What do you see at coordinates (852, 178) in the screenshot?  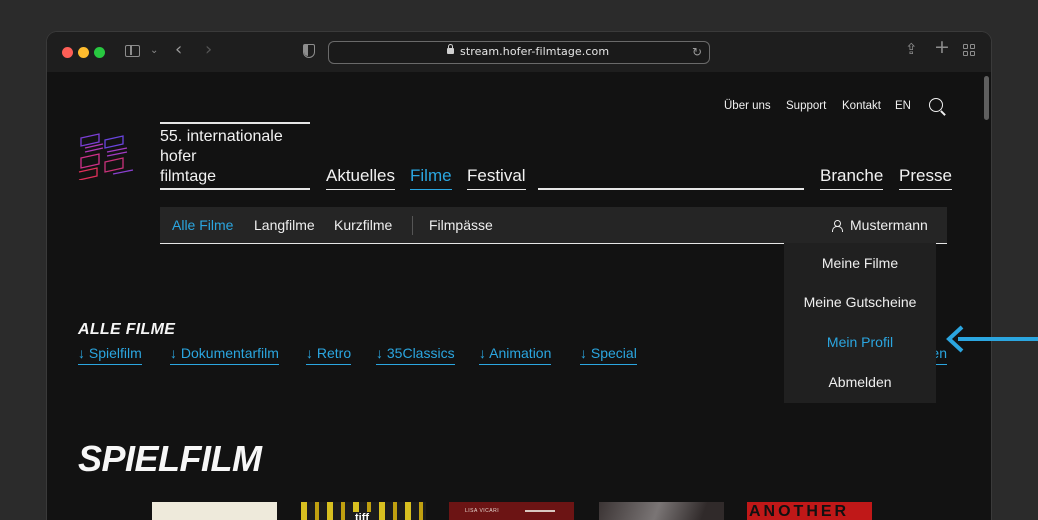 I see `main-nav-branche: Branche` at bounding box center [852, 178].